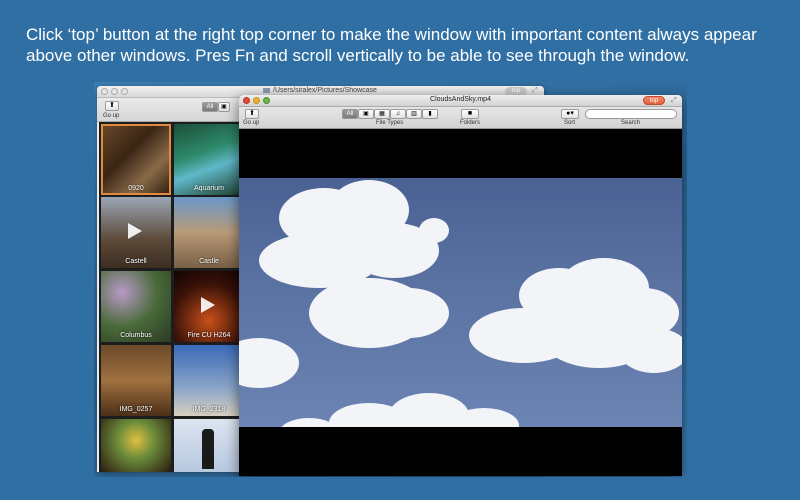  What do you see at coordinates (570, 123) in the screenshot?
I see `sort-label: Sort` at bounding box center [570, 123].